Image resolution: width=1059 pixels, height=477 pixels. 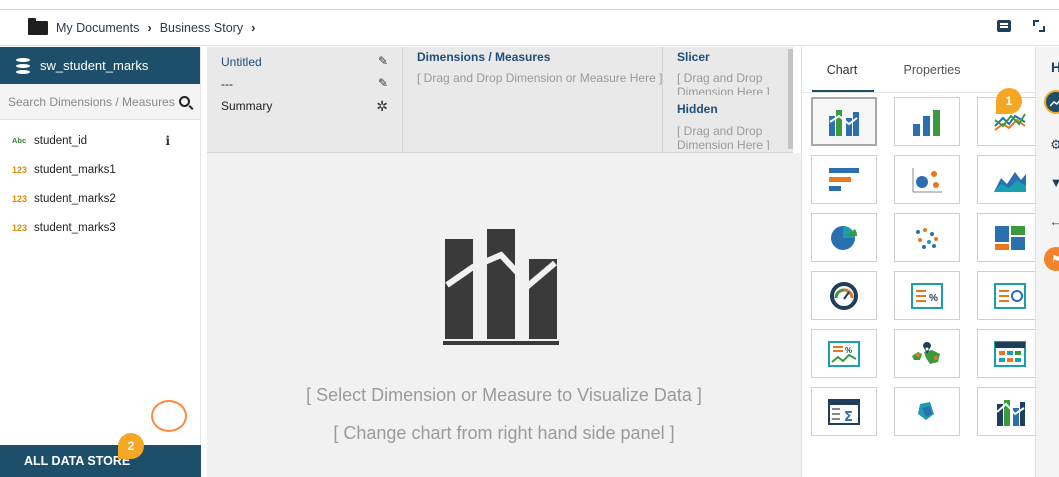 I want to click on progress-chart-icon, so click(x=1010, y=295).